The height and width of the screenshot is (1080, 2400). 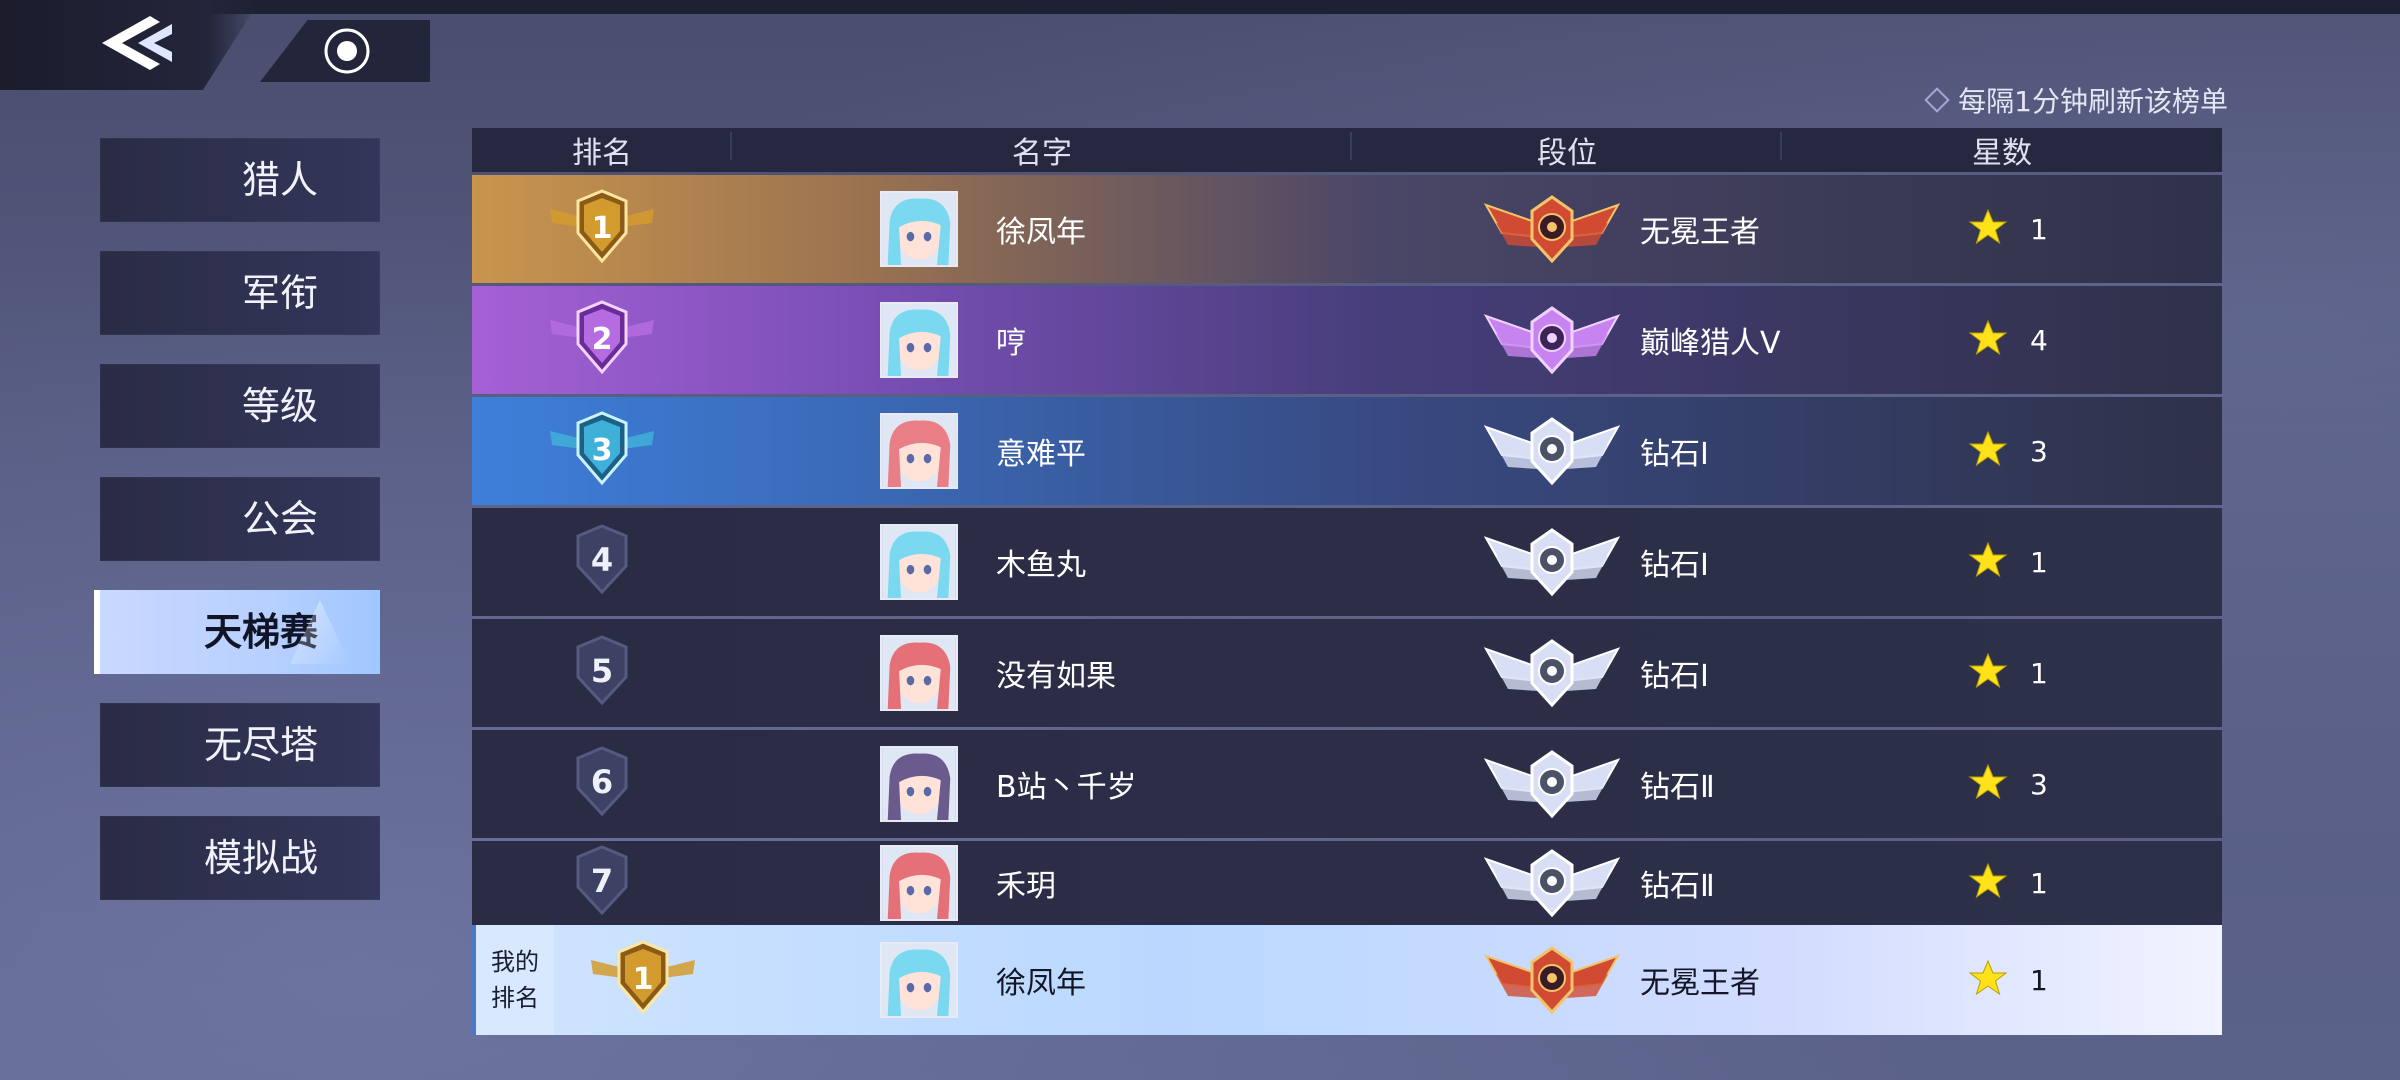 What do you see at coordinates (515, 962) in the screenshot?
I see `my-rank-label-line1: 我的` at bounding box center [515, 962].